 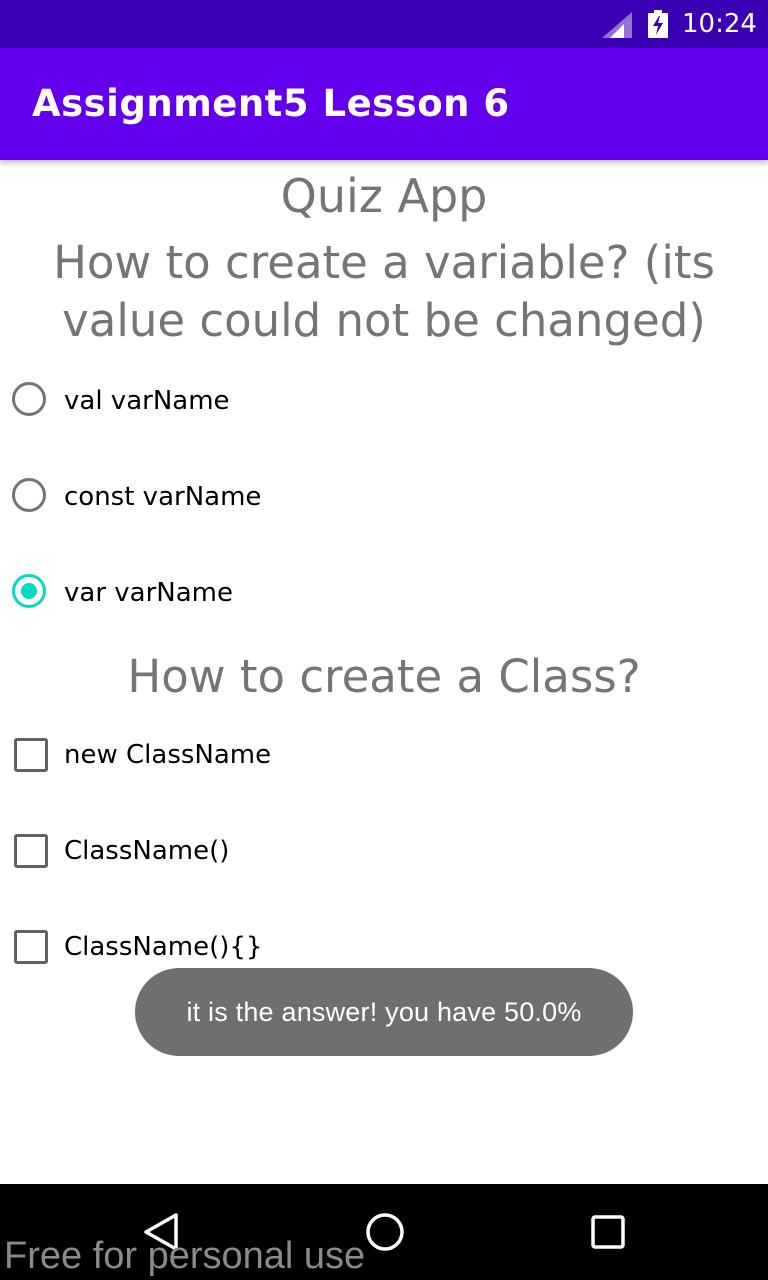 I want to click on app-bar: Assignment5 Lesson 6, so click(x=384, y=104).